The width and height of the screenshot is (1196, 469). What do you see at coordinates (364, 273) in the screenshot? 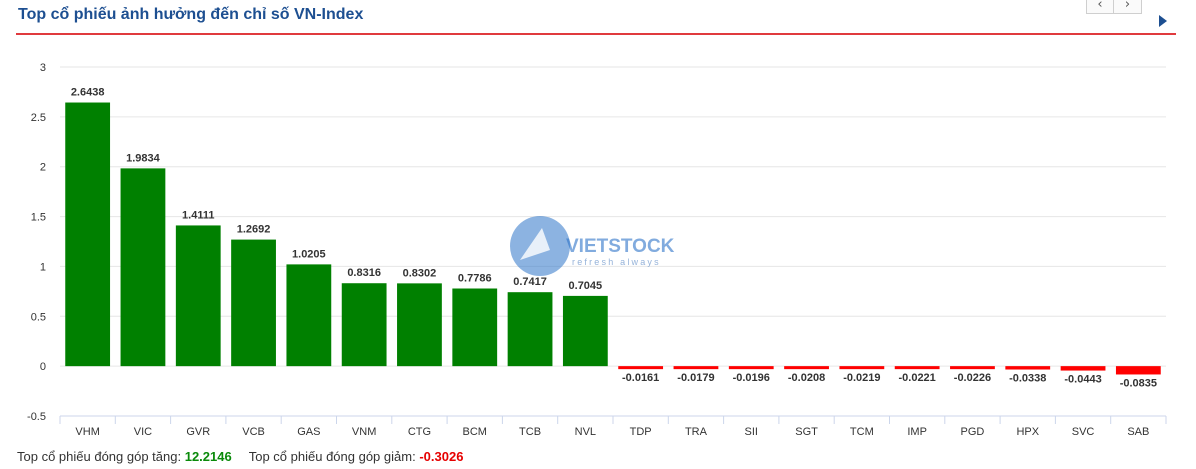
I see `data-label: 0.8316` at bounding box center [364, 273].